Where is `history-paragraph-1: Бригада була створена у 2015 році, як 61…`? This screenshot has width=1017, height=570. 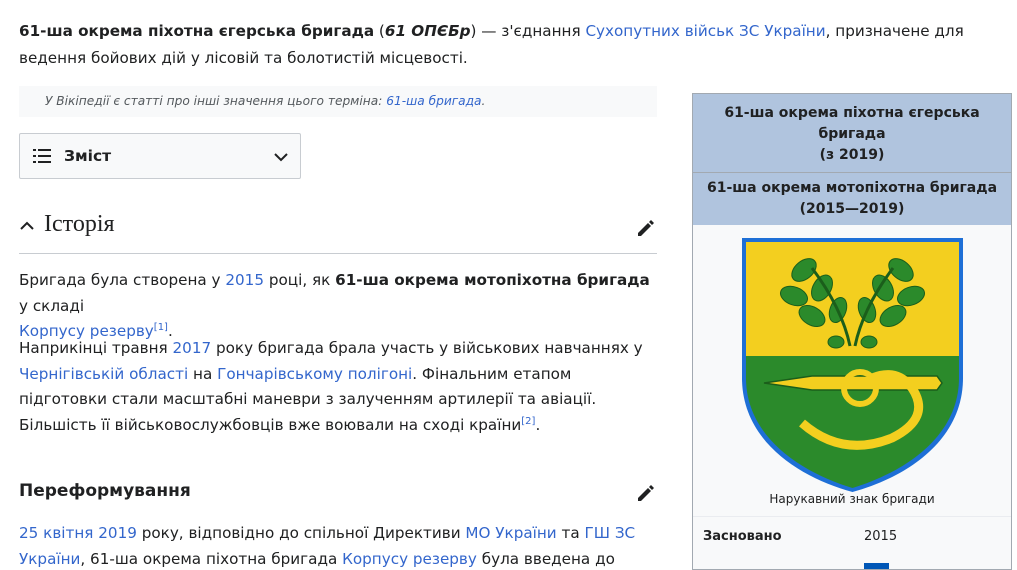
history-paragraph-1: Бригада була створена у 2015 році, як 61… is located at coordinates (340, 306).